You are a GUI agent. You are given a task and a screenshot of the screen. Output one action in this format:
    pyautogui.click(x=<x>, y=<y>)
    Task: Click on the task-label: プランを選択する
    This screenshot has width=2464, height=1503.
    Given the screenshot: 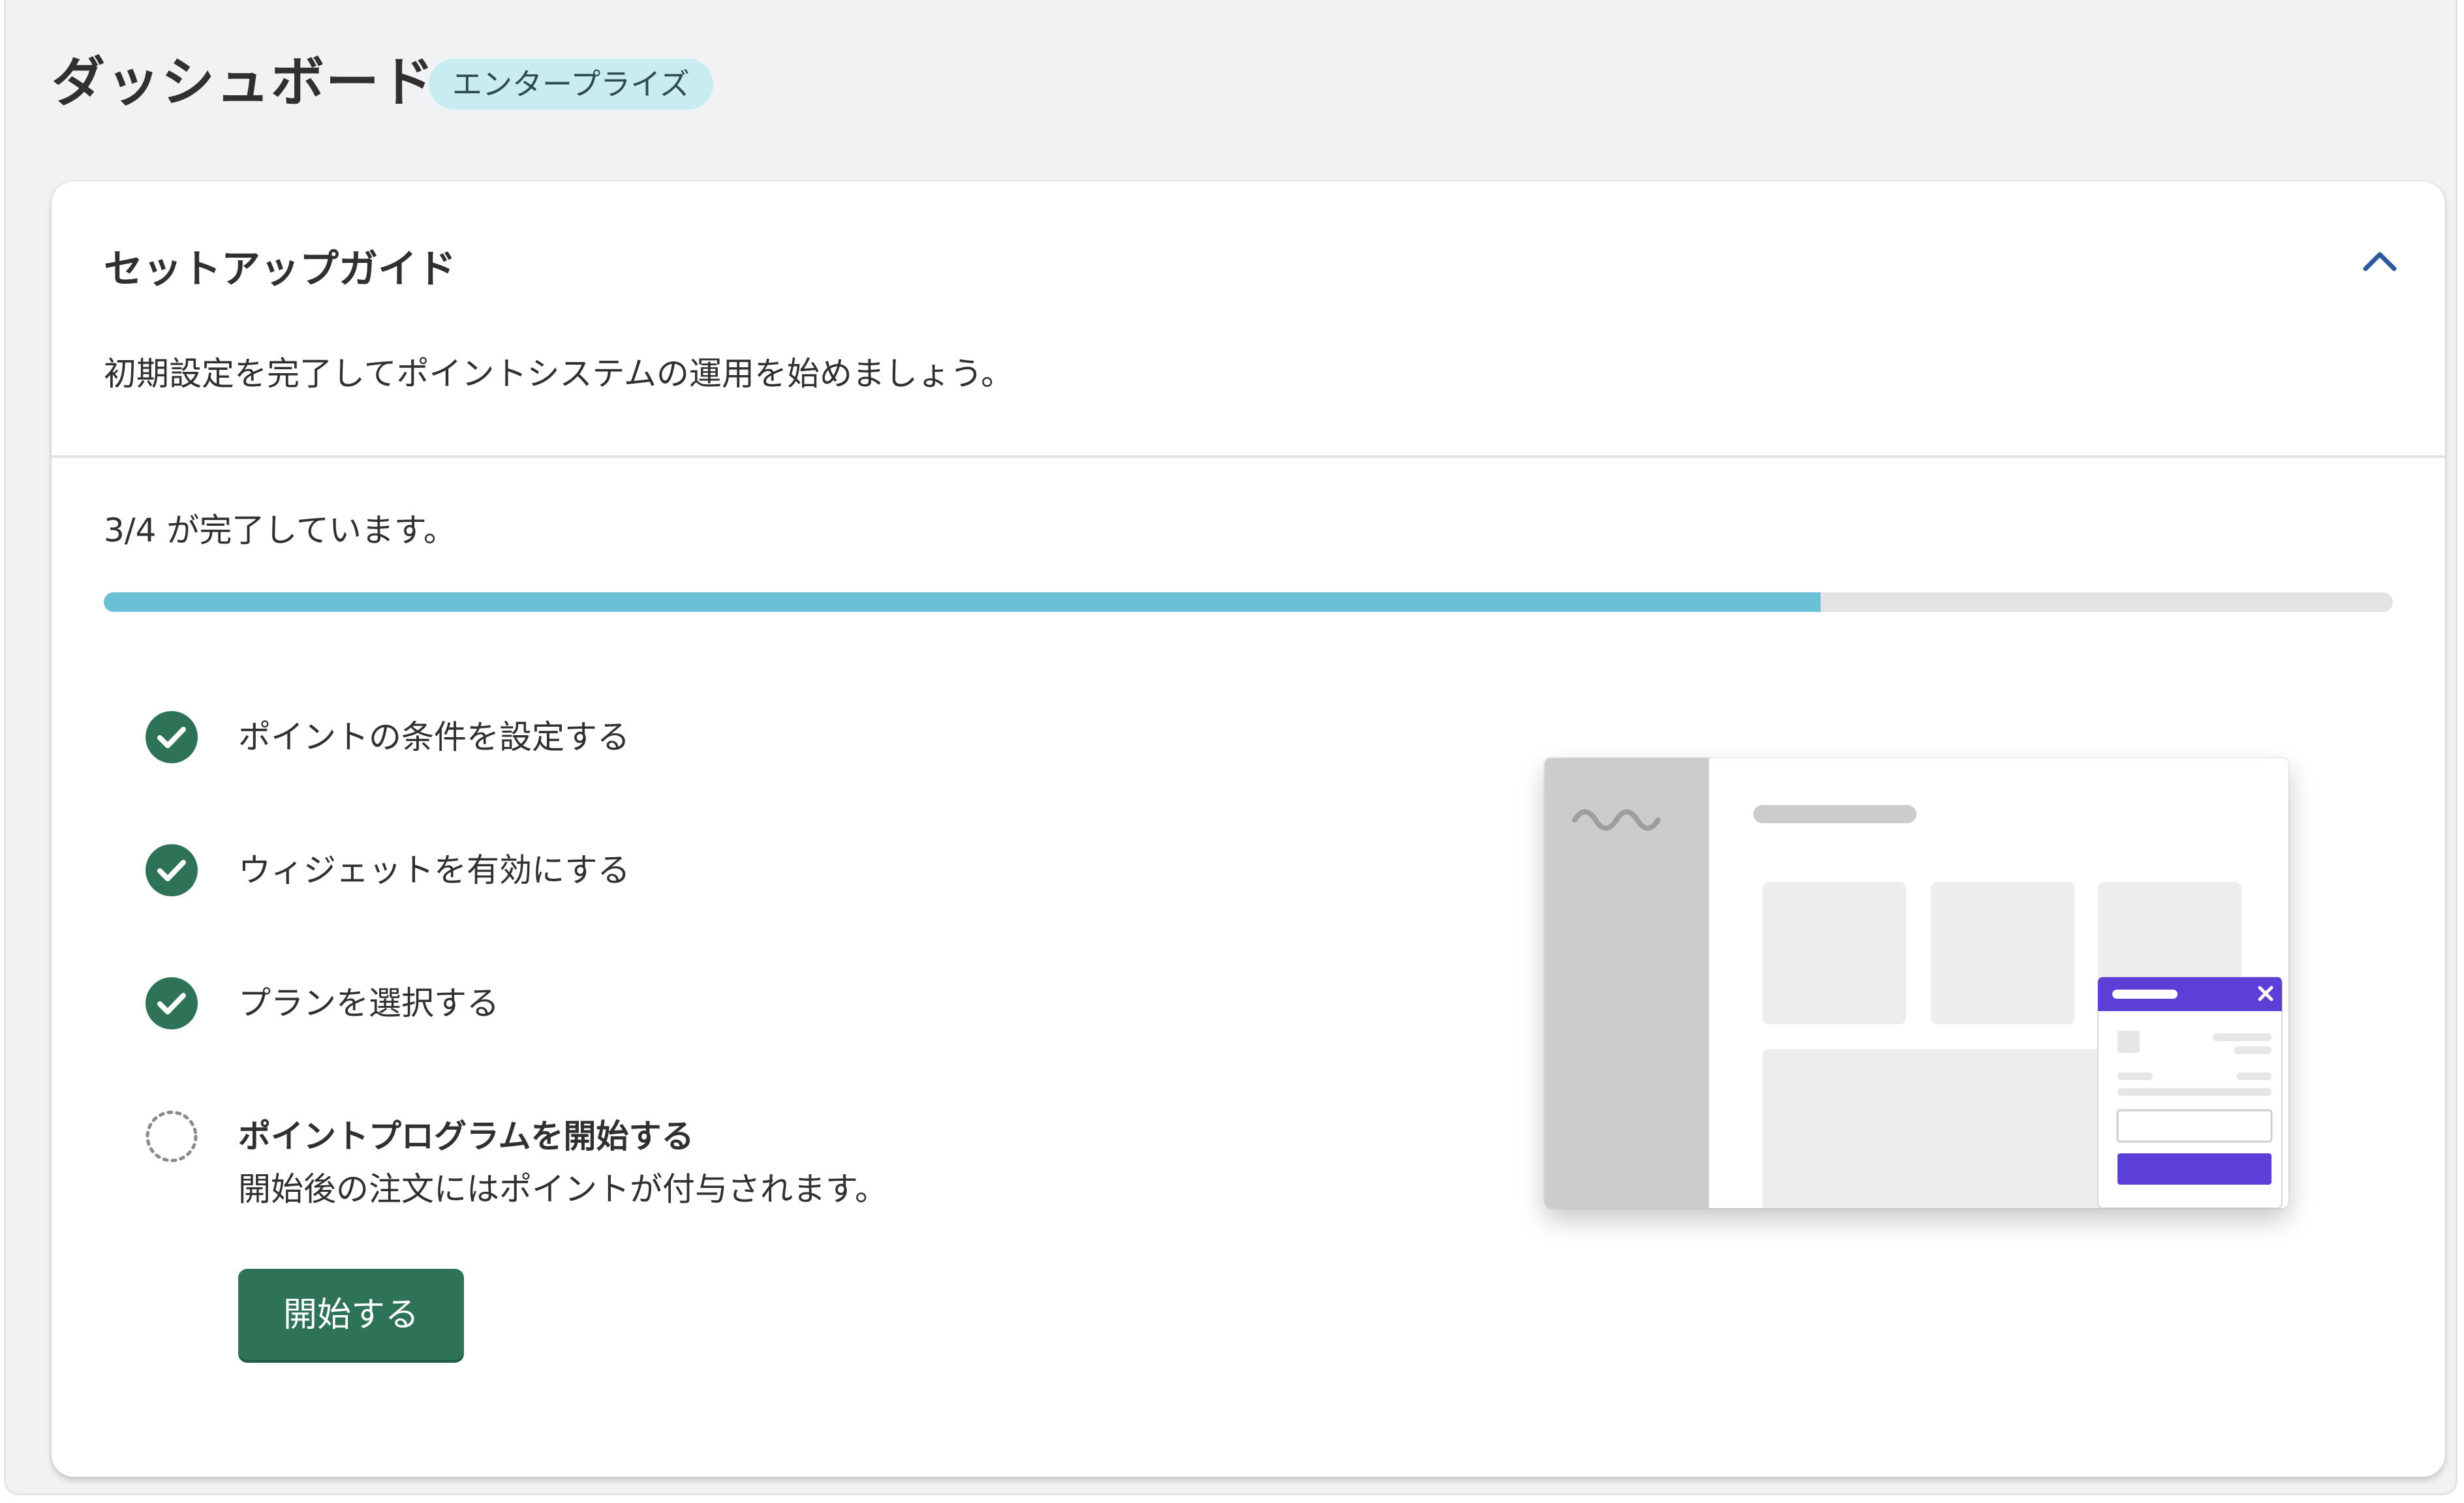 What is the action you would take?
    pyautogui.click(x=369, y=1003)
    